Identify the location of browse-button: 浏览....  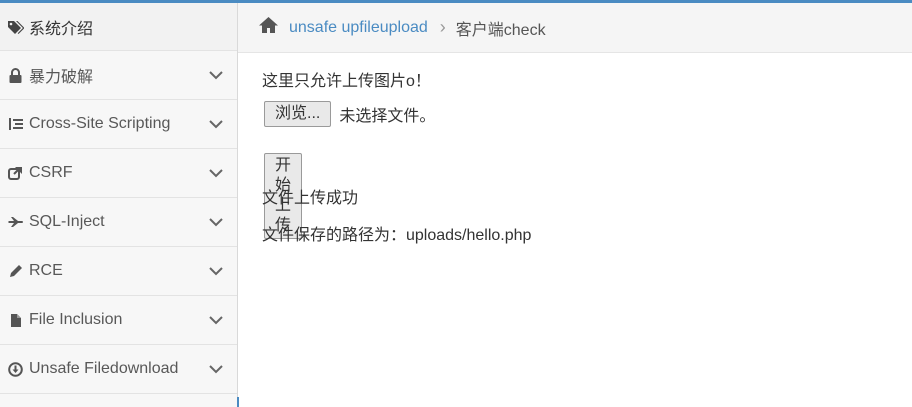
(298, 114).